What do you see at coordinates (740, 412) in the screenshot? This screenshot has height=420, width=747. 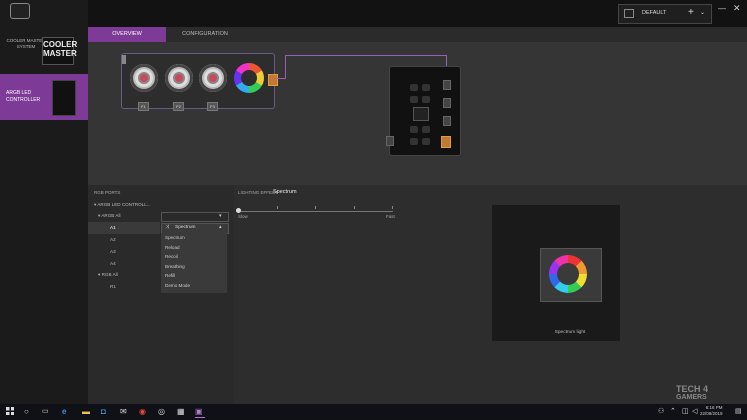 I see `notifications-icon: ▤` at bounding box center [740, 412].